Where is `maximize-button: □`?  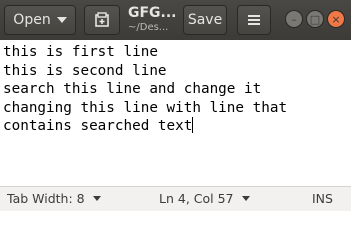 maximize-button: □ is located at coordinates (315, 19).